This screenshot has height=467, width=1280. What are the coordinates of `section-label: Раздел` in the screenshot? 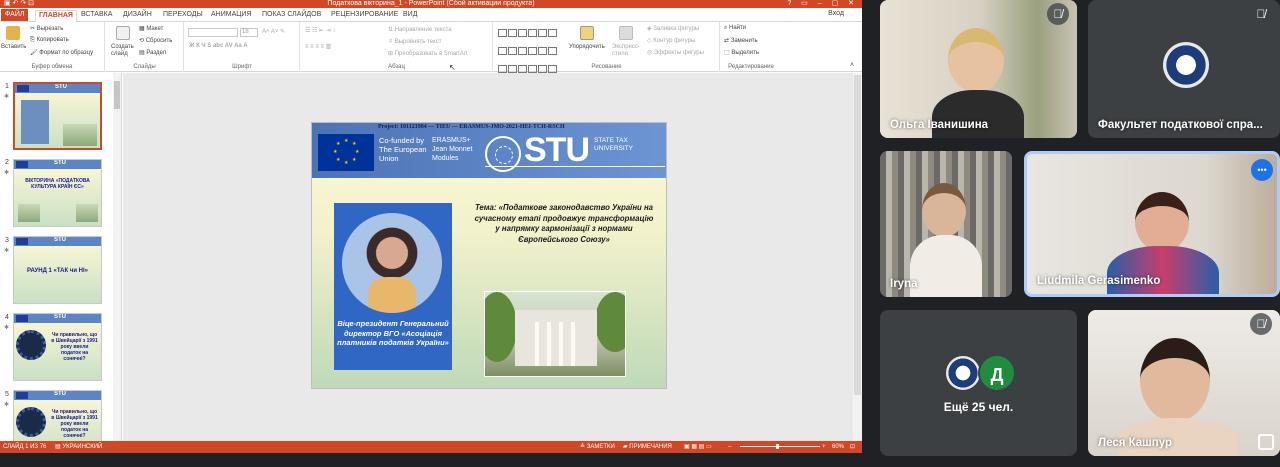 It's located at (156, 53).